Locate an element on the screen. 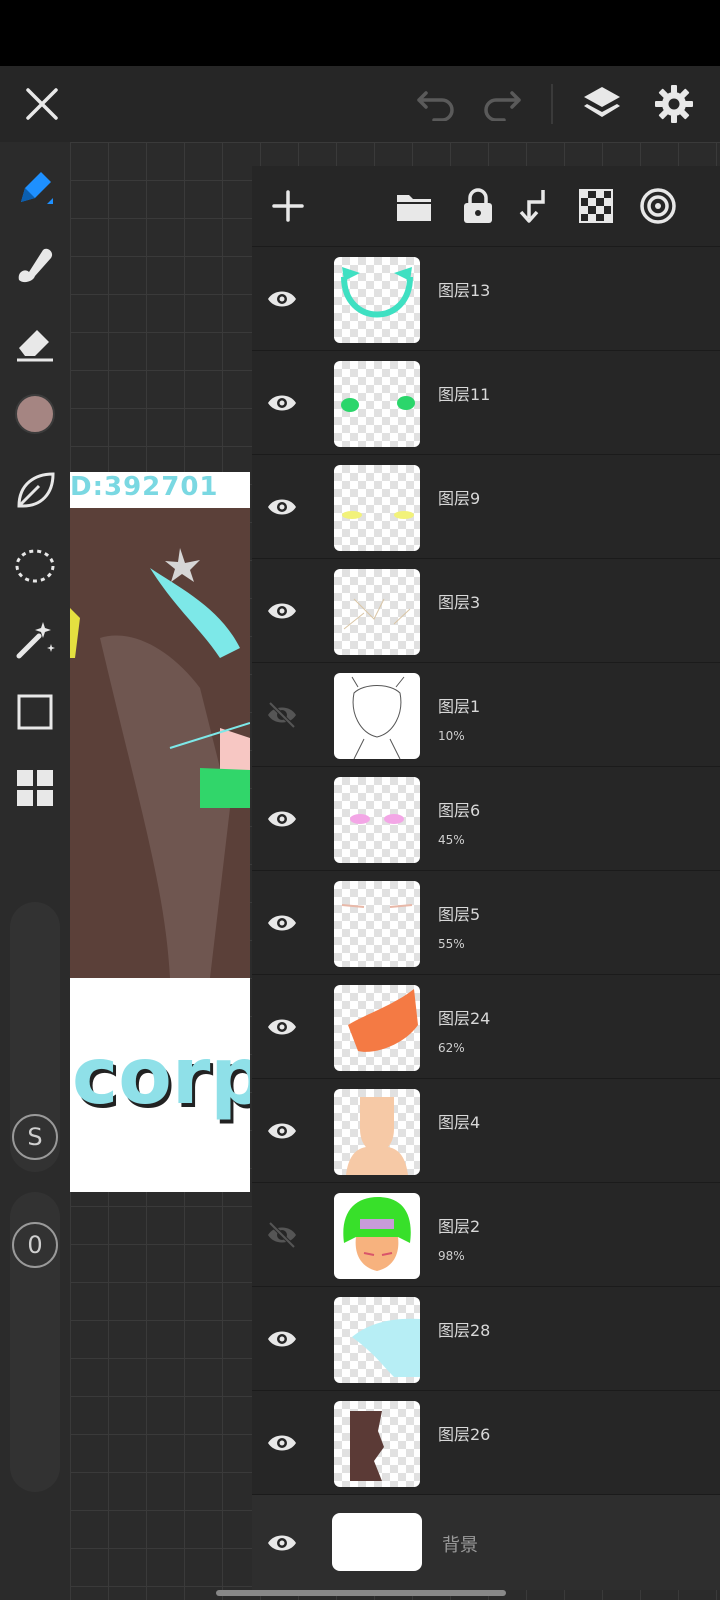 The height and width of the screenshot is (1600, 720). layer-name: 图层13 is located at coordinates (464, 290).